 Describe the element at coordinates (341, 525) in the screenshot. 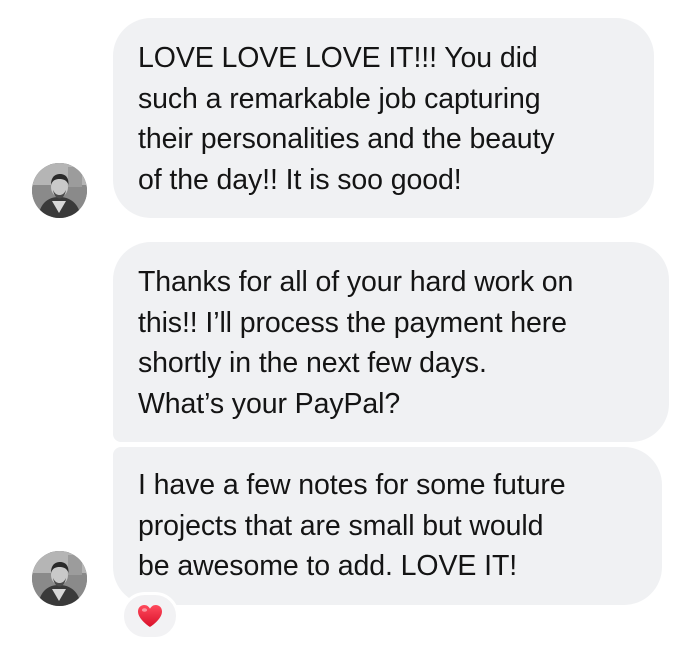

I see `message-text-line: projects that are small but would` at that location.